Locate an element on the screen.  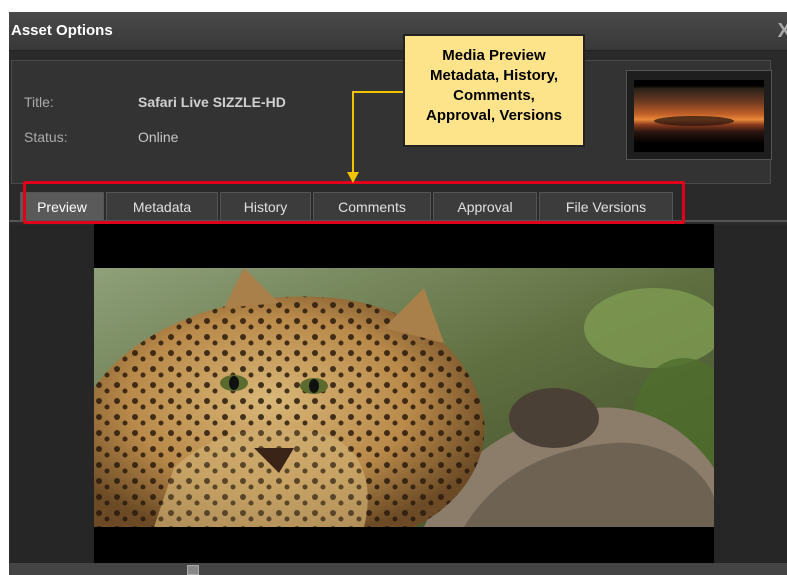
asset-thumbnail is located at coordinates (699, 115).